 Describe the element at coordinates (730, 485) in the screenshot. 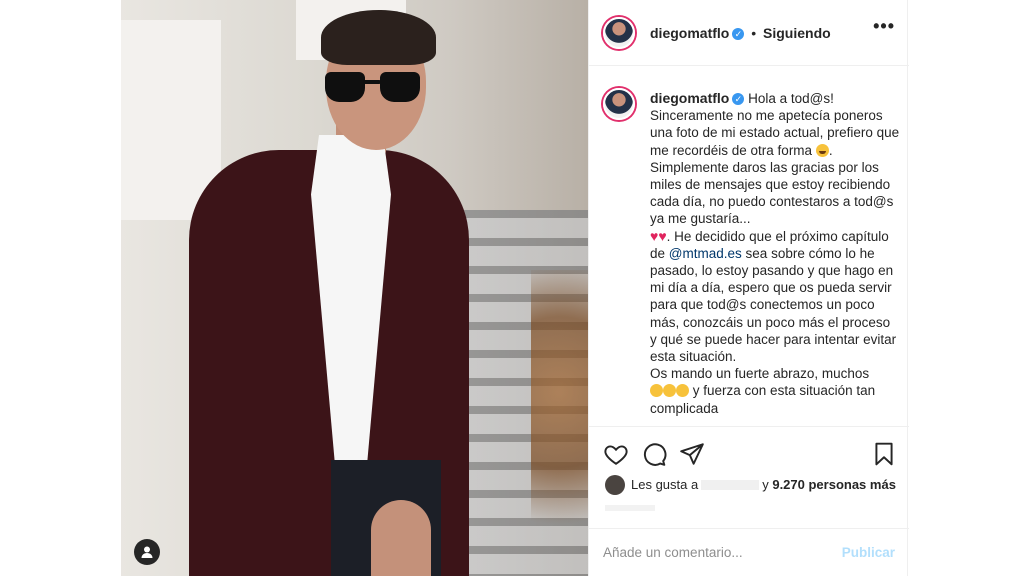

I see `blurred-username` at that location.